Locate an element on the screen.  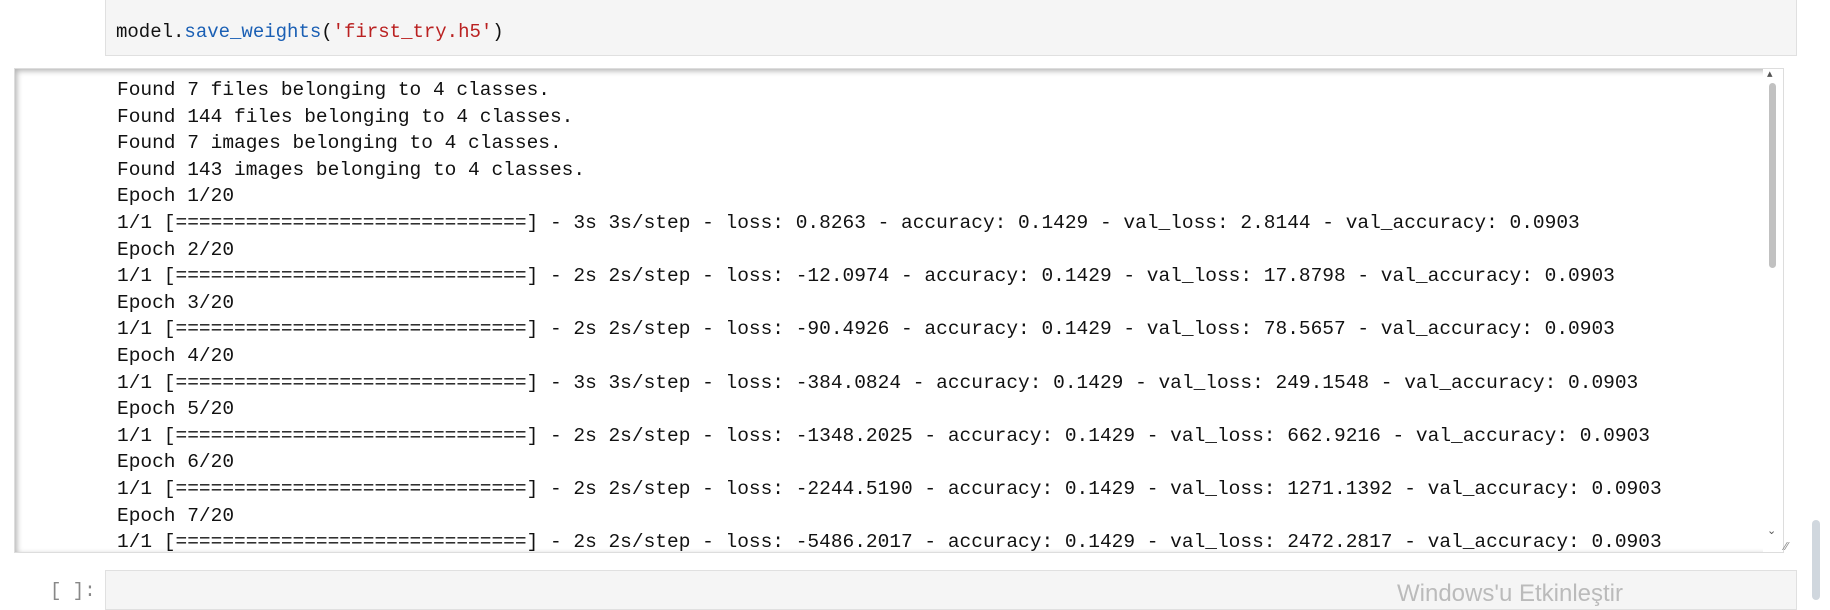
output-line: Found 144 files belonging to 4 classes. is located at coordinates (345, 116).